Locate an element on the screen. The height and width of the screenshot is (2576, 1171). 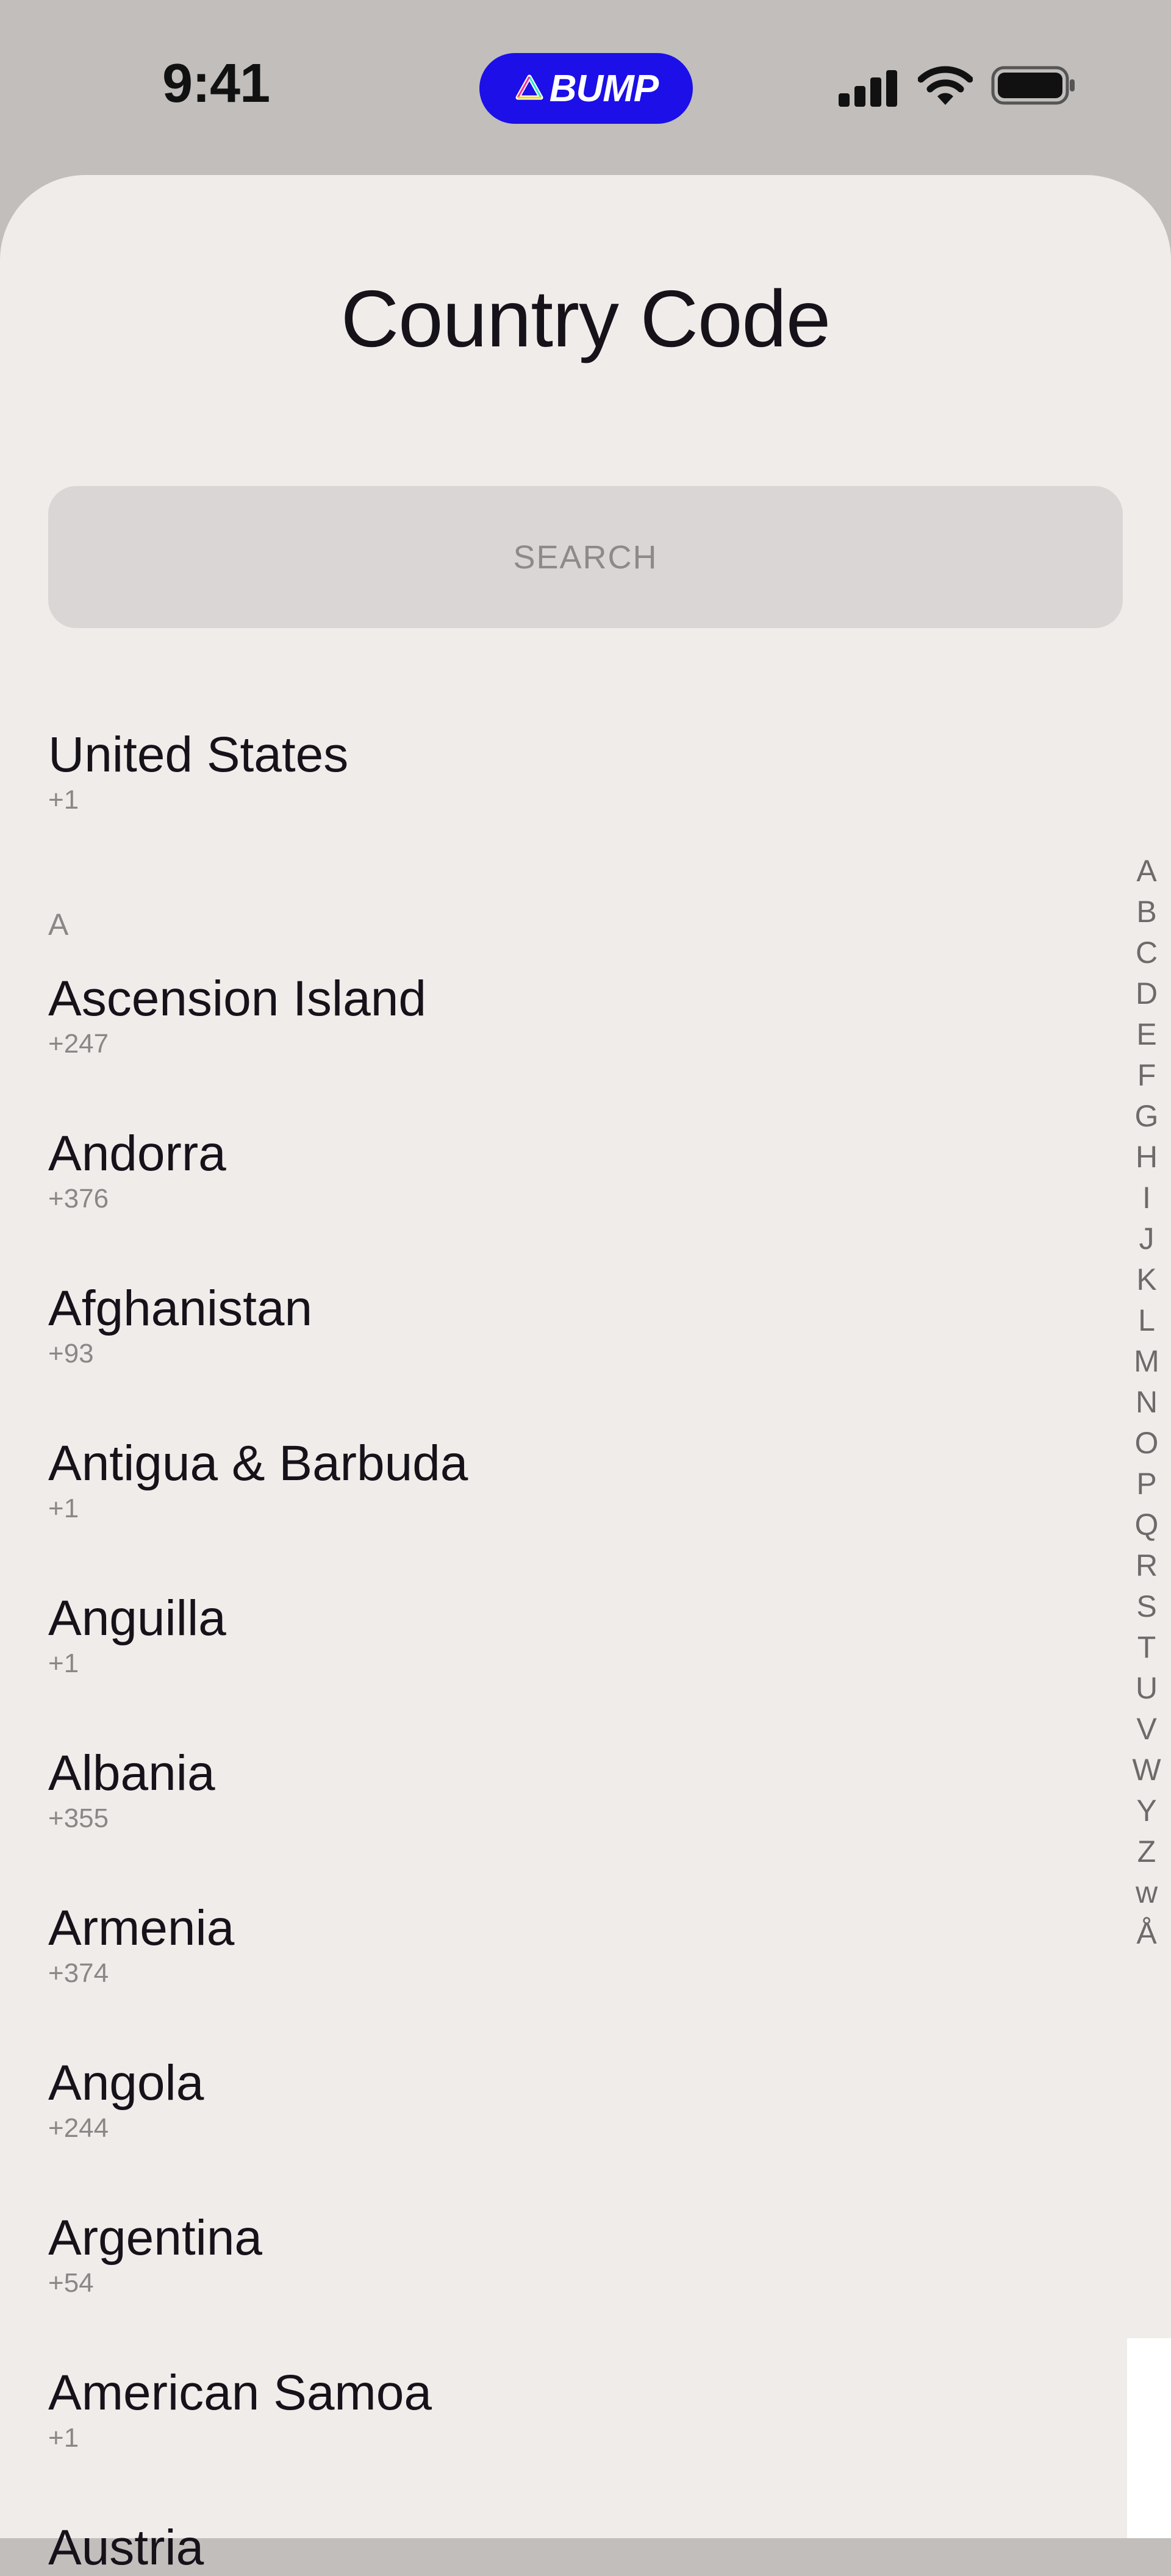
alphabet-index: ABCDEFGHIJKLMNOPQRSTUVWYZwÅ is located at coordinates (1146, 1402).